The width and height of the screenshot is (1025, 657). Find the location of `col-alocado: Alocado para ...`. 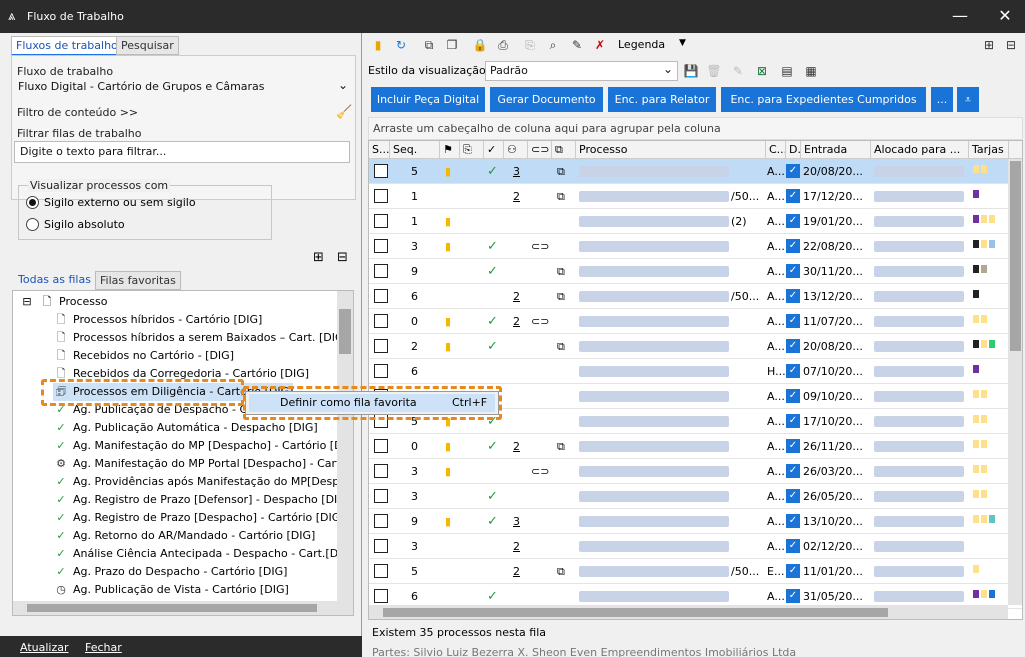

col-alocado: Alocado para ... is located at coordinates (920, 150).